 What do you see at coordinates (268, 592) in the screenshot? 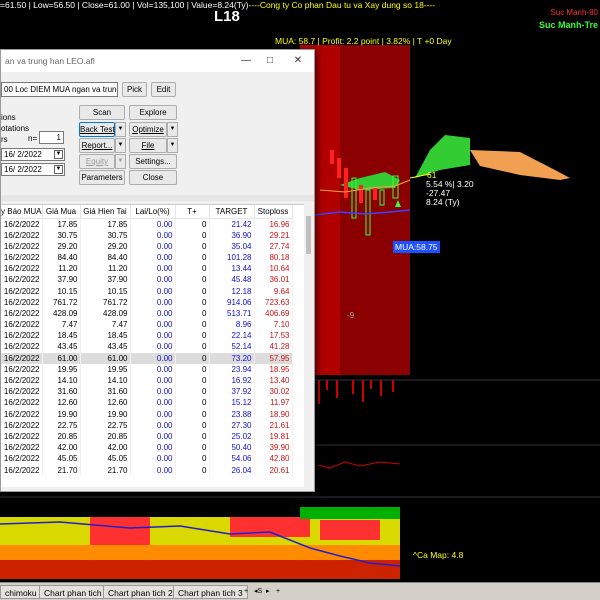
I see `tab-nav-right-icon: ▸` at bounding box center [268, 592].